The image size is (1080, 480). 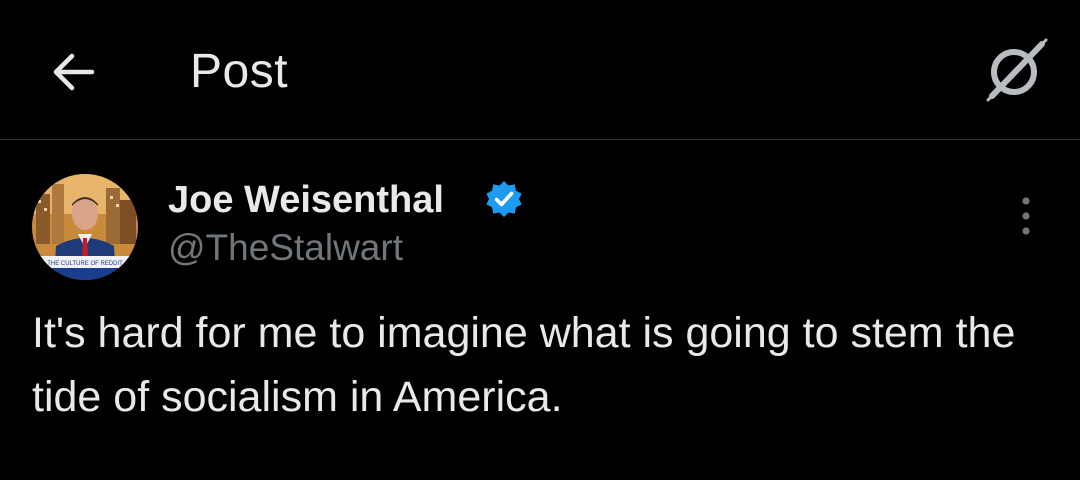 I want to click on avatar: THE CULTURE OF REDDIT, so click(x=85, y=227).